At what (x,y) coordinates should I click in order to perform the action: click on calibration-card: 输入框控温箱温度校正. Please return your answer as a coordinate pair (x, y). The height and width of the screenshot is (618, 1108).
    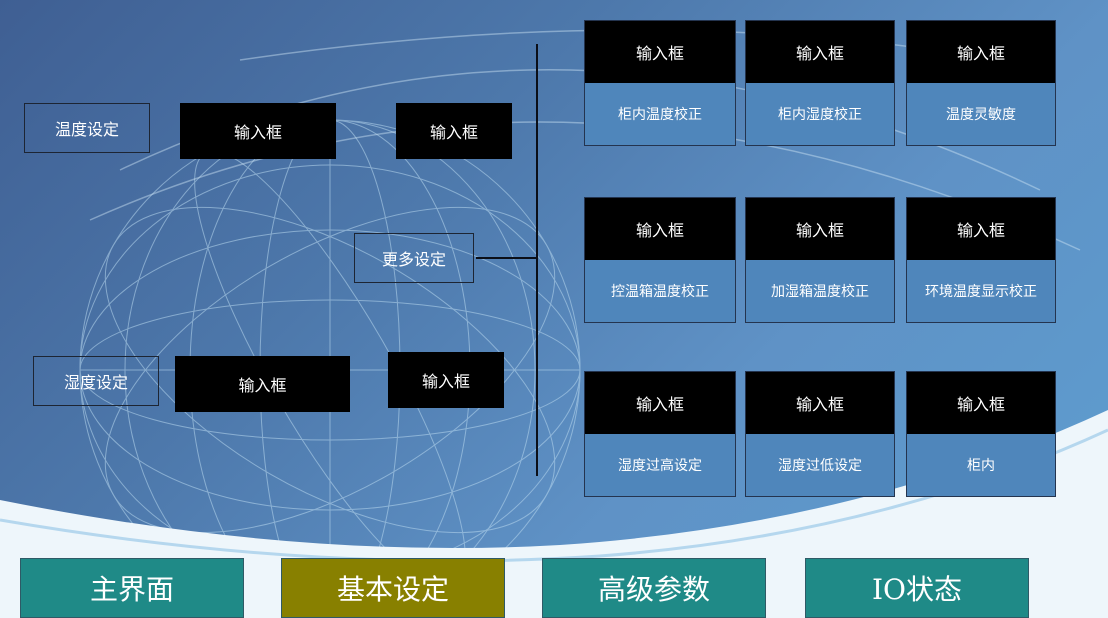
    Looking at the image, I should click on (660, 260).